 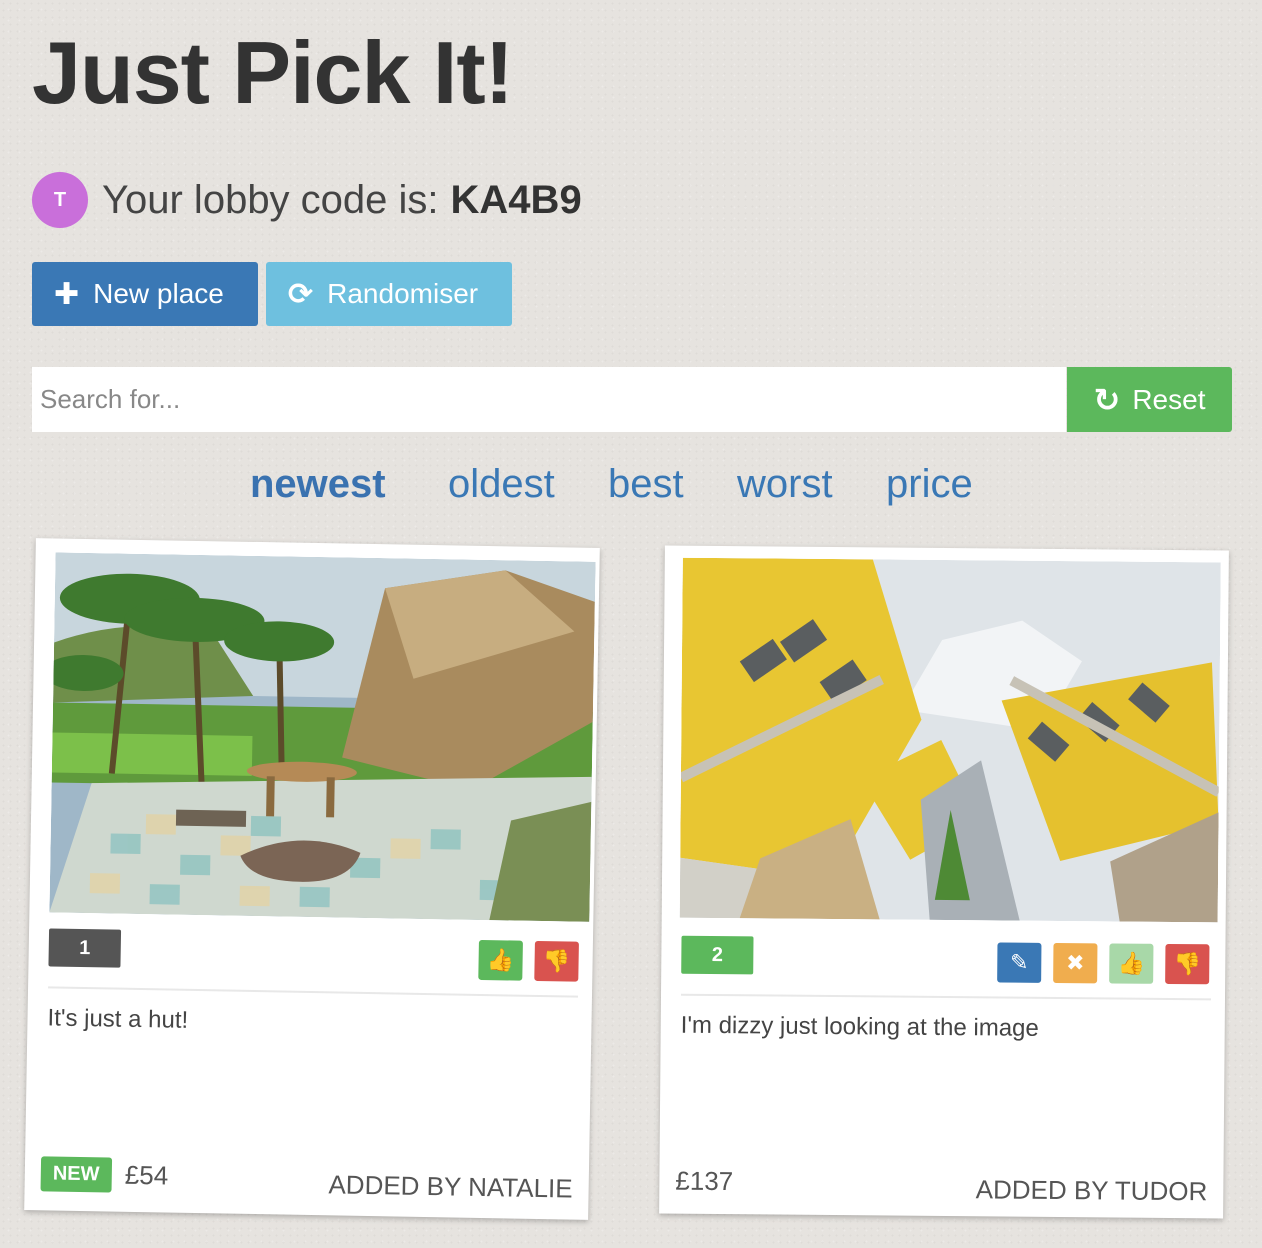 I want to click on new-place-button: ✚ New place, so click(x=145, y=294).